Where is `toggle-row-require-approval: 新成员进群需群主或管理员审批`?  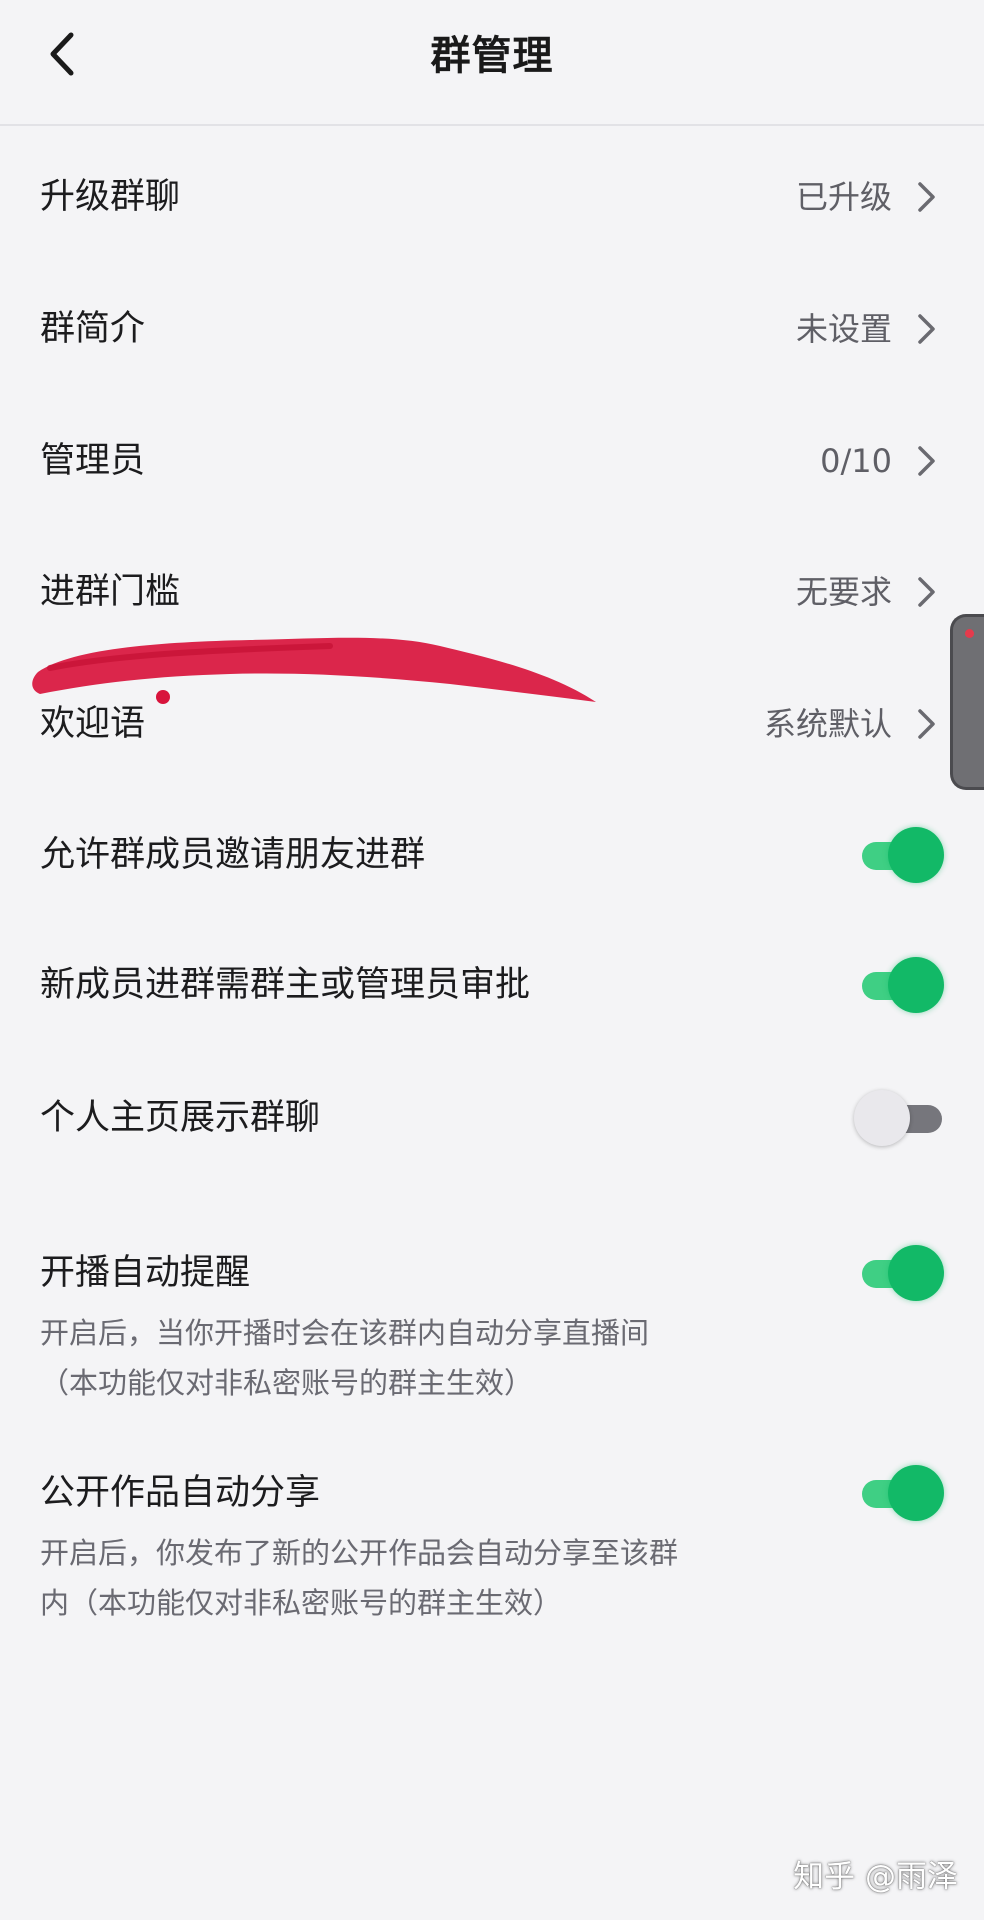 toggle-row-require-approval: 新成员进群需群主或管理员审批 is located at coordinates (492, 985).